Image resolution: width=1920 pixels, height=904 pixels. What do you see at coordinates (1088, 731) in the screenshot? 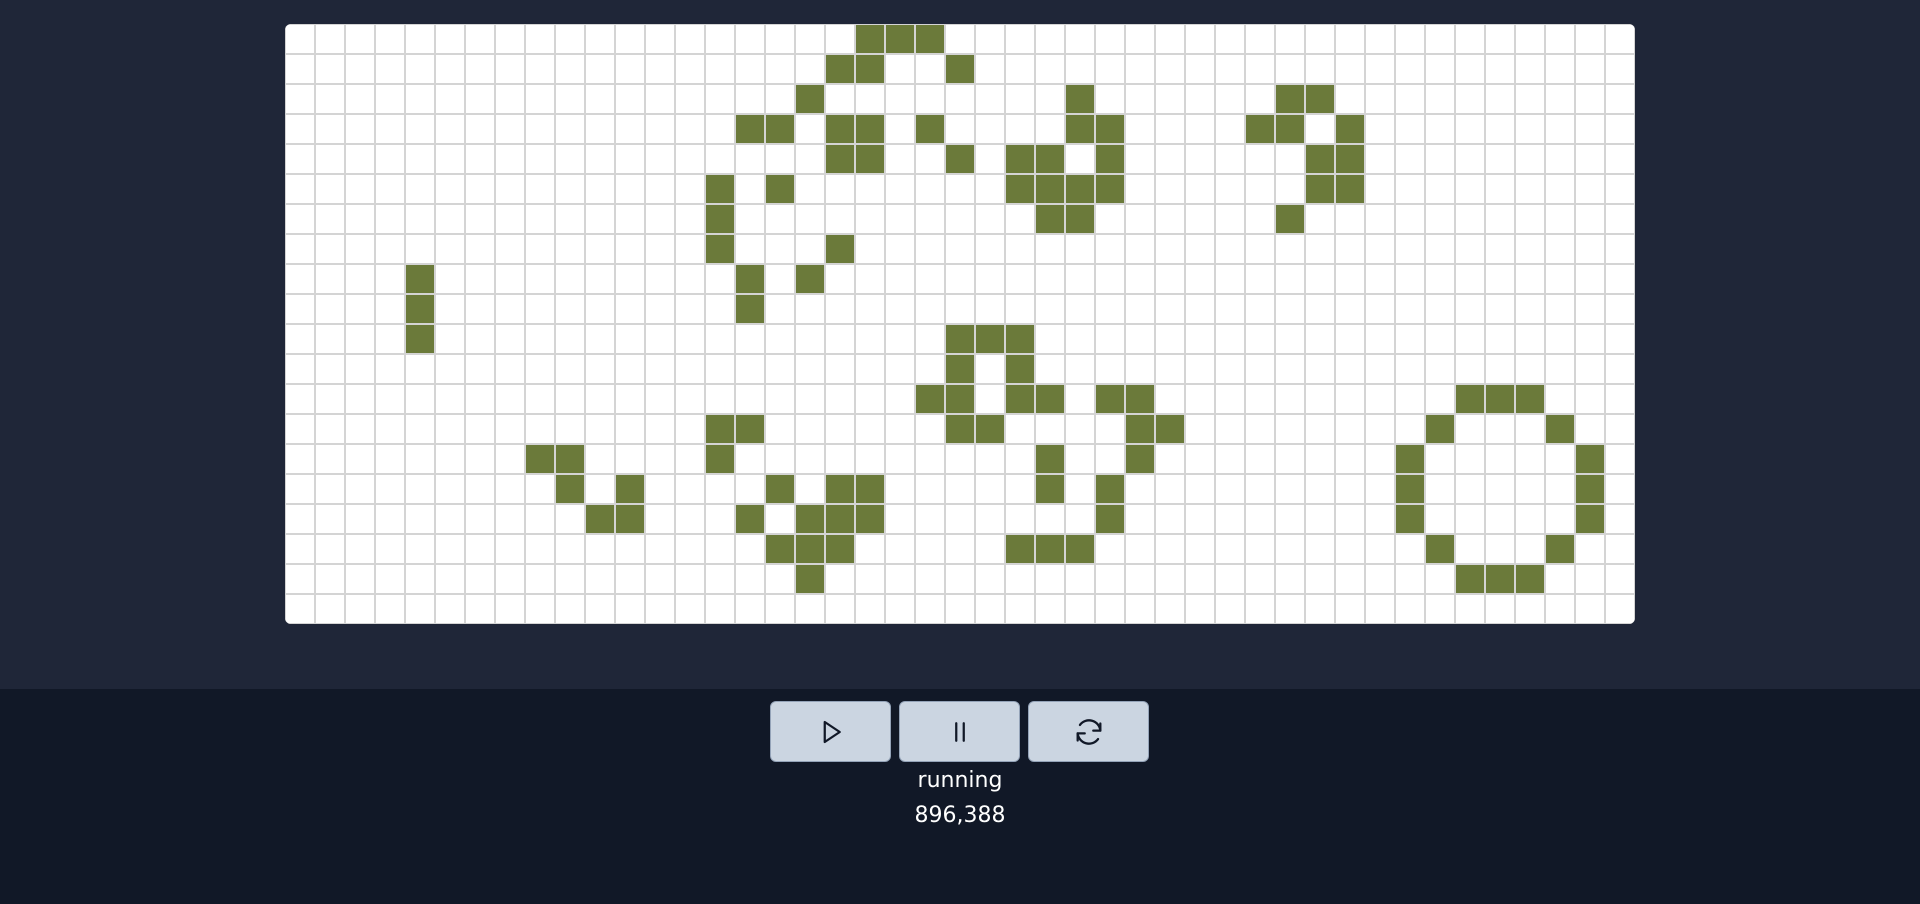
I see `reset-button` at bounding box center [1088, 731].